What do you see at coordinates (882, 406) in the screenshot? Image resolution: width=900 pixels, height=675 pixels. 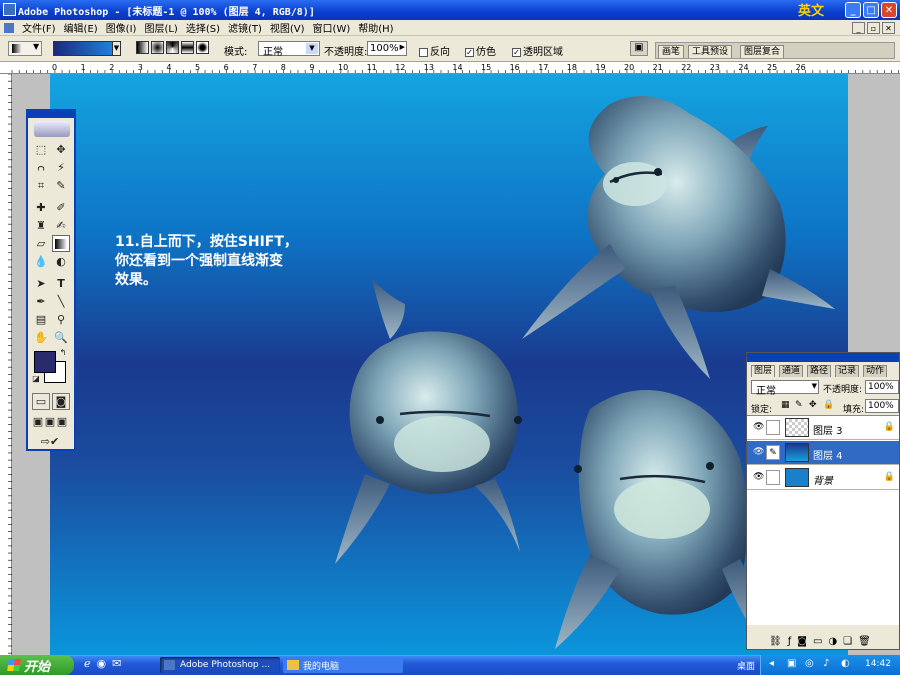 I see `fill-input: 100%` at bounding box center [882, 406].